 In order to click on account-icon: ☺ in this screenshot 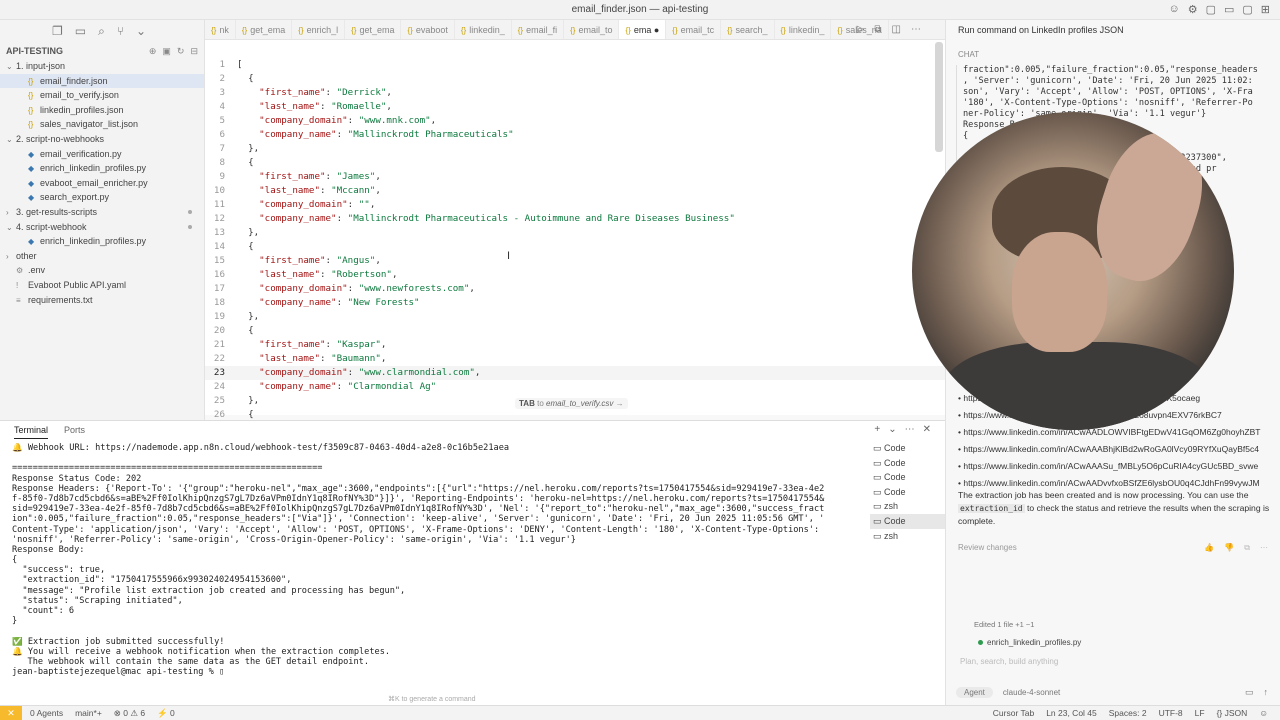, I will do `click(1173, 9)`.